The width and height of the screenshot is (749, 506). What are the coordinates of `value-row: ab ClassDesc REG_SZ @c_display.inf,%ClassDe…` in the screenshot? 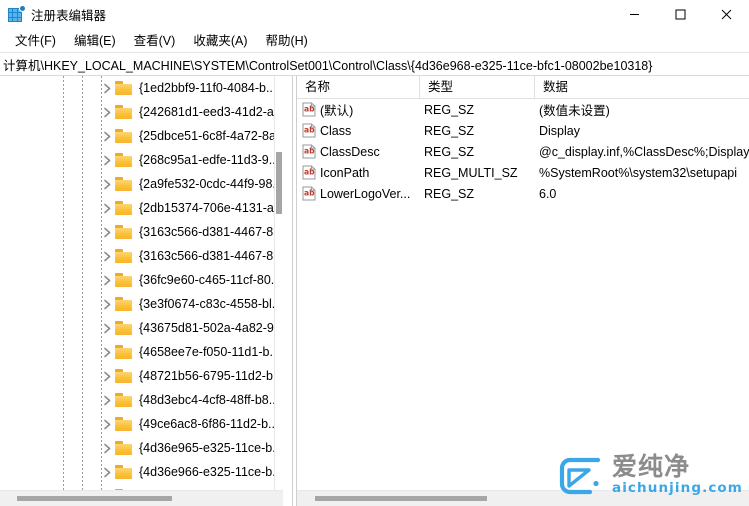 It's located at (523, 151).